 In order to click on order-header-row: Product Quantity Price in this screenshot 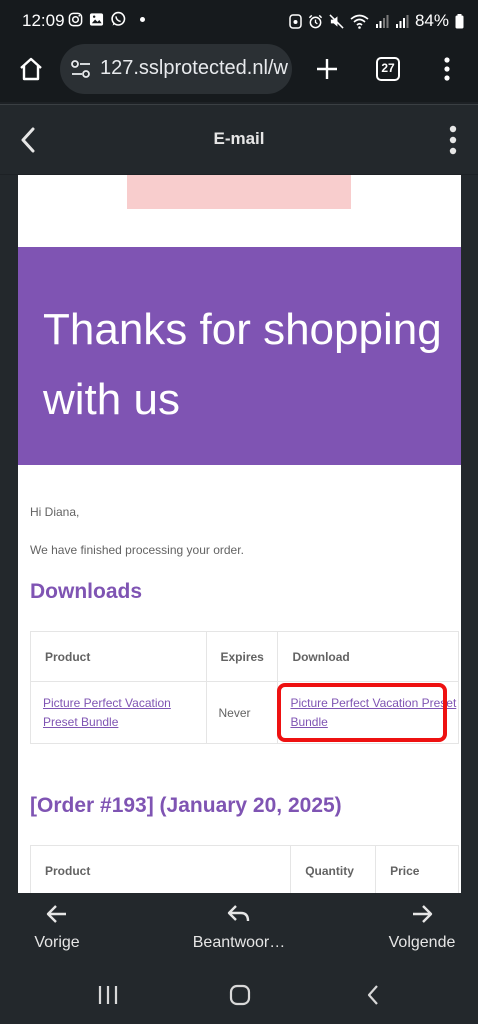, I will do `click(244, 869)`.